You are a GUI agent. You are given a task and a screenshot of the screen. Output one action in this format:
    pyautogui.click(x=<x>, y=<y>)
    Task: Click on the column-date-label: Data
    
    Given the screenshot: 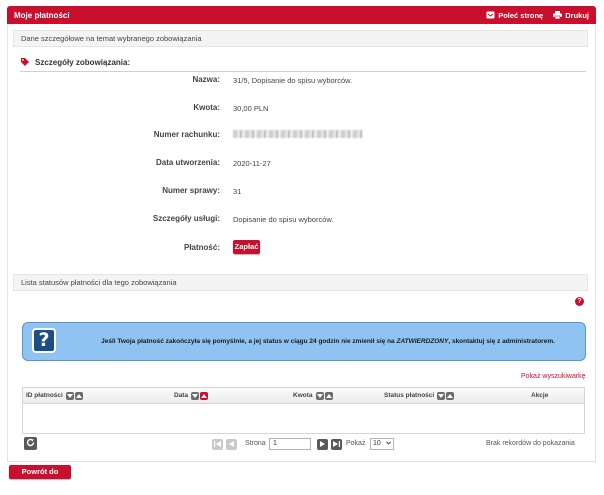 What is the action you would take?
    pyautogui.click(x=181, y=395)
    